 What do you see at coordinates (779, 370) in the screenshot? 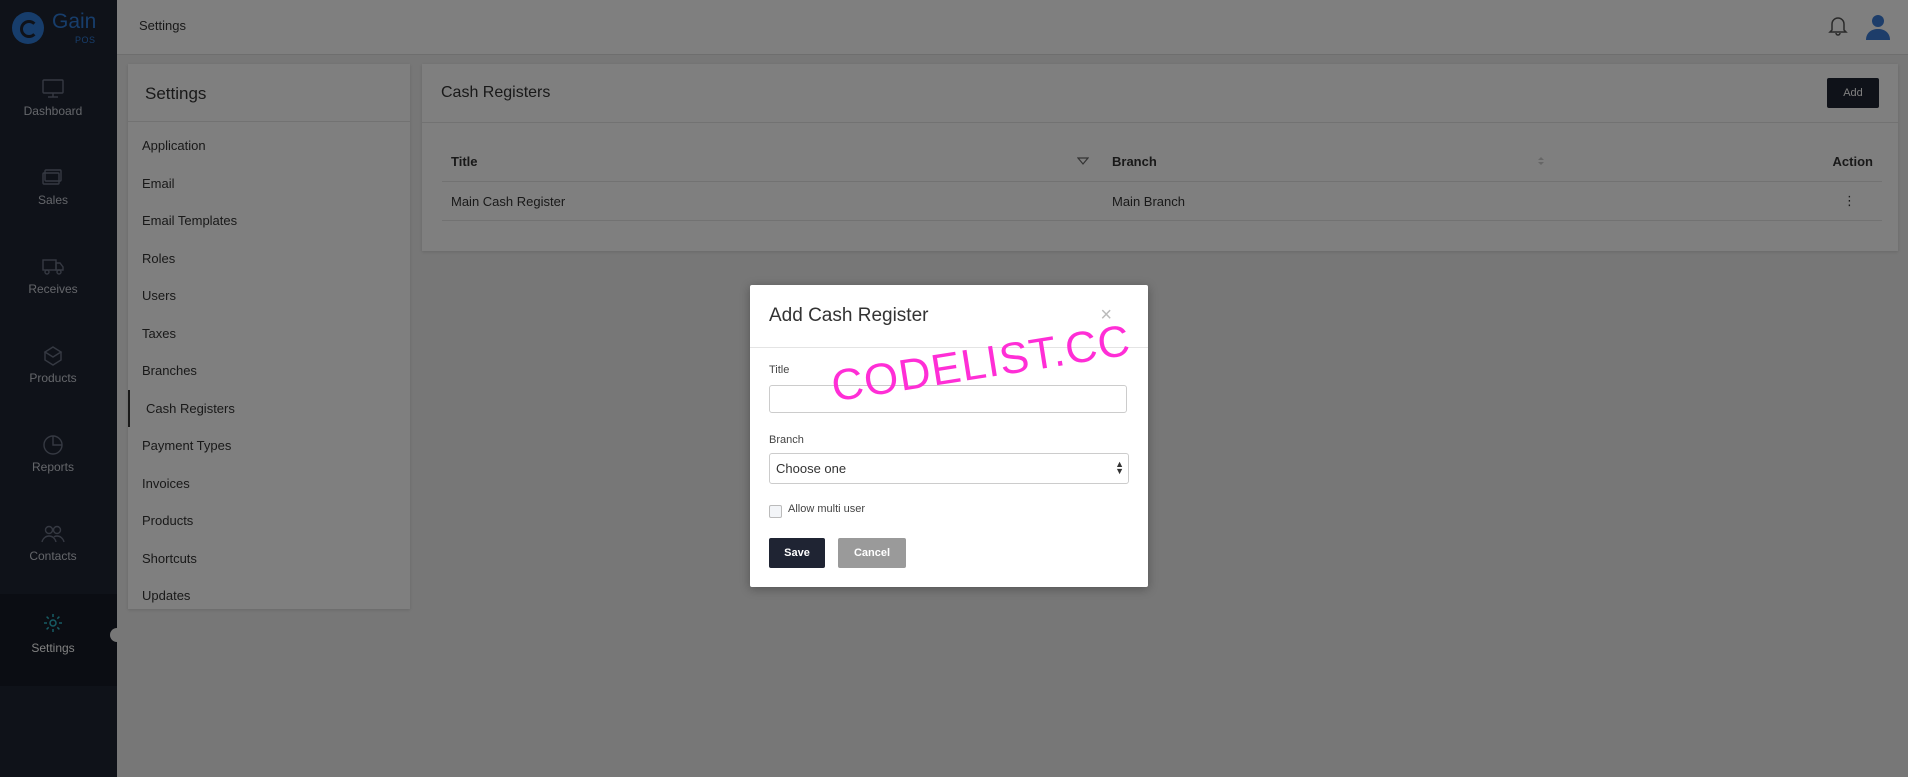
I see `title-field-label: Title` at bounding box center [779, 370].